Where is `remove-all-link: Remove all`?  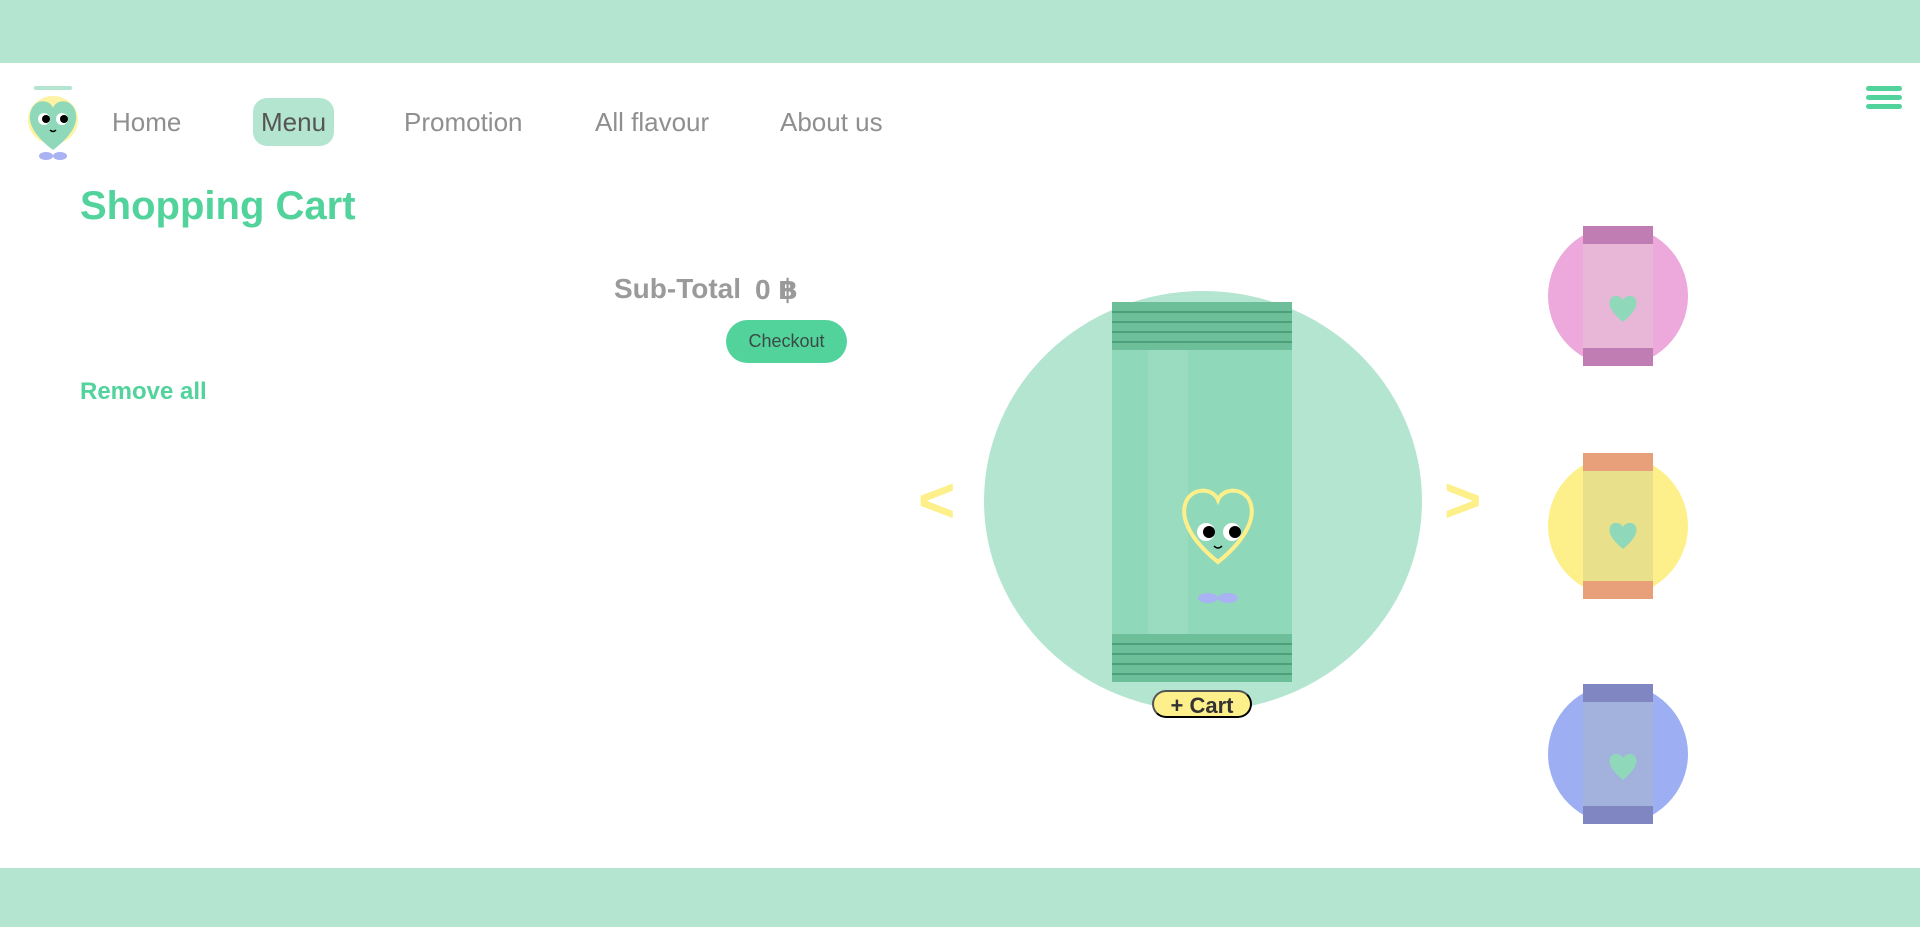 remove-all-link: Remove all is located at coordinates (143, 392).